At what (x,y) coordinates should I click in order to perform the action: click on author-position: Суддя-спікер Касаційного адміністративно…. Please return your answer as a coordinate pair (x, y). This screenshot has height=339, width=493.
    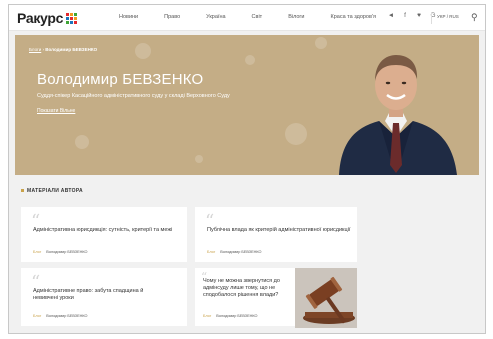
    Looking at the image, I should click on (133, 96).